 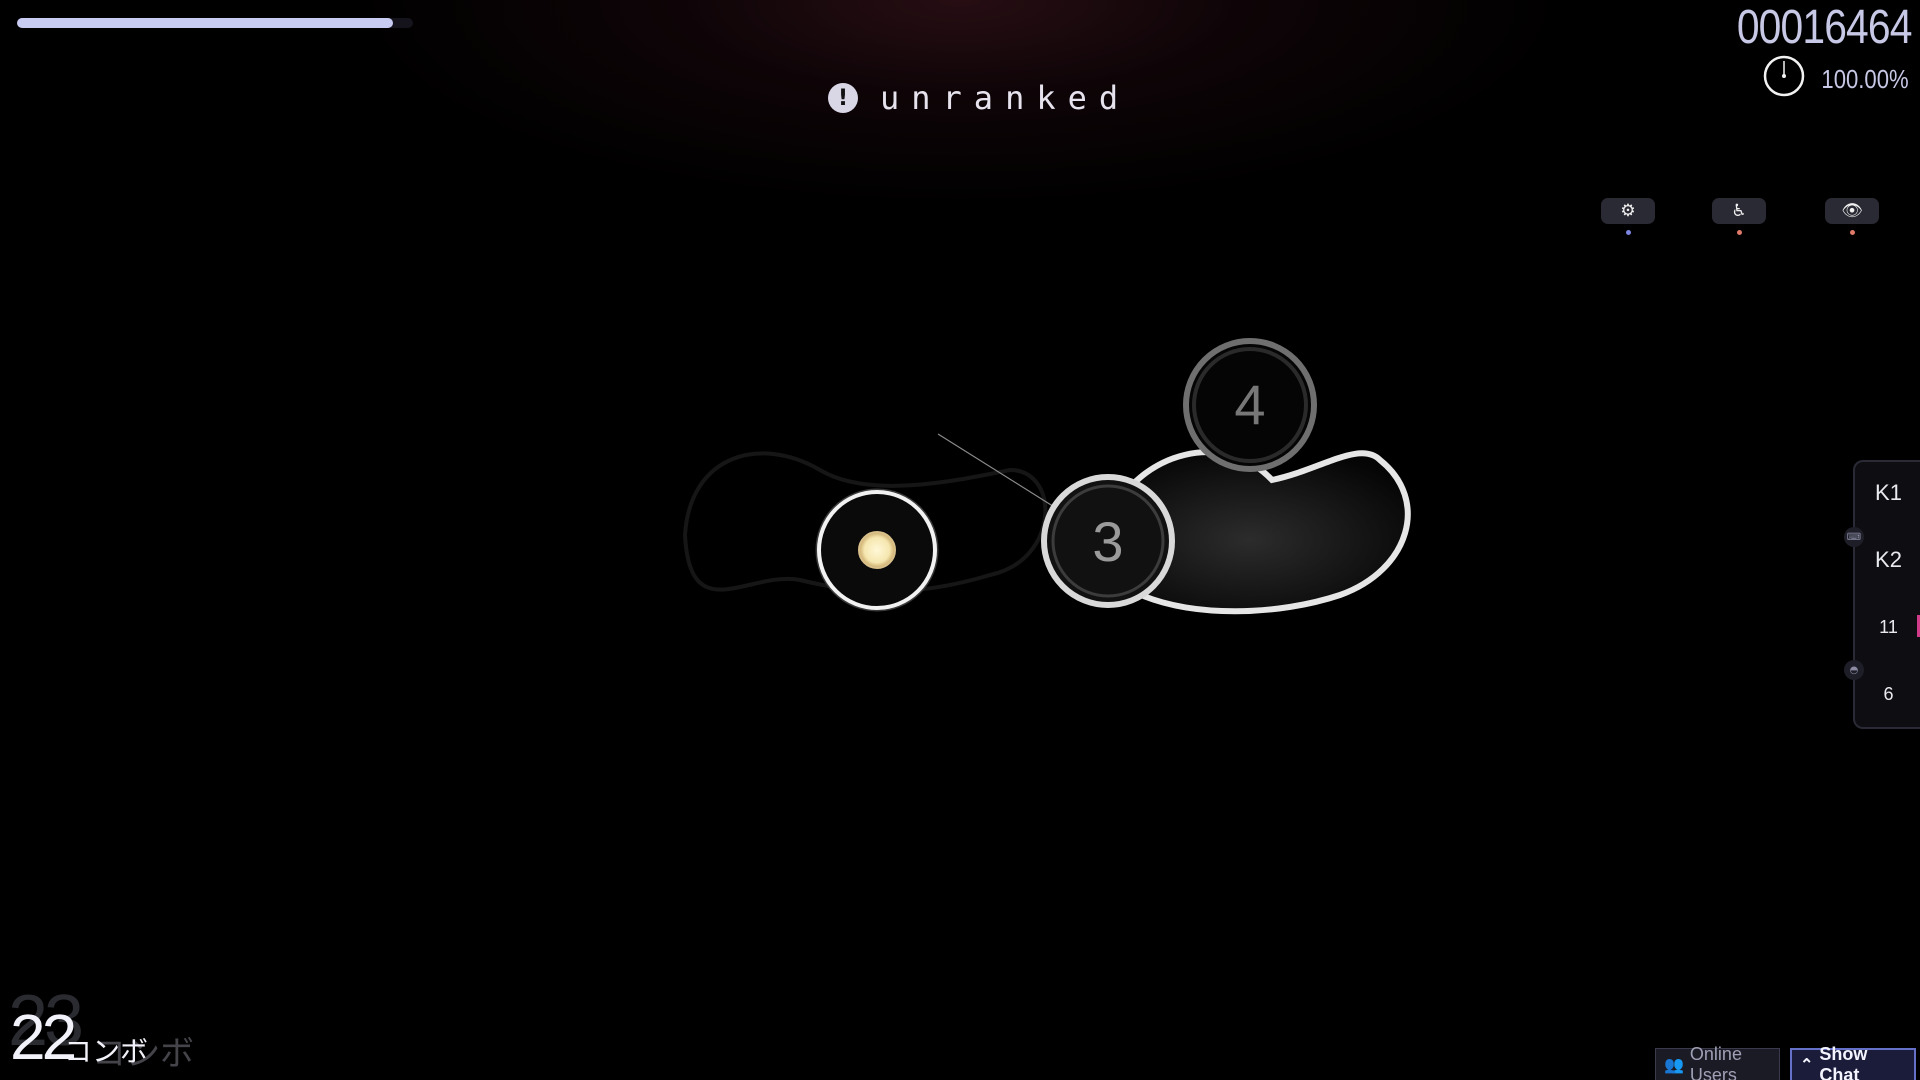 I want to click on show-chat-label: Show Chat, so click(x=1843, y=1062).